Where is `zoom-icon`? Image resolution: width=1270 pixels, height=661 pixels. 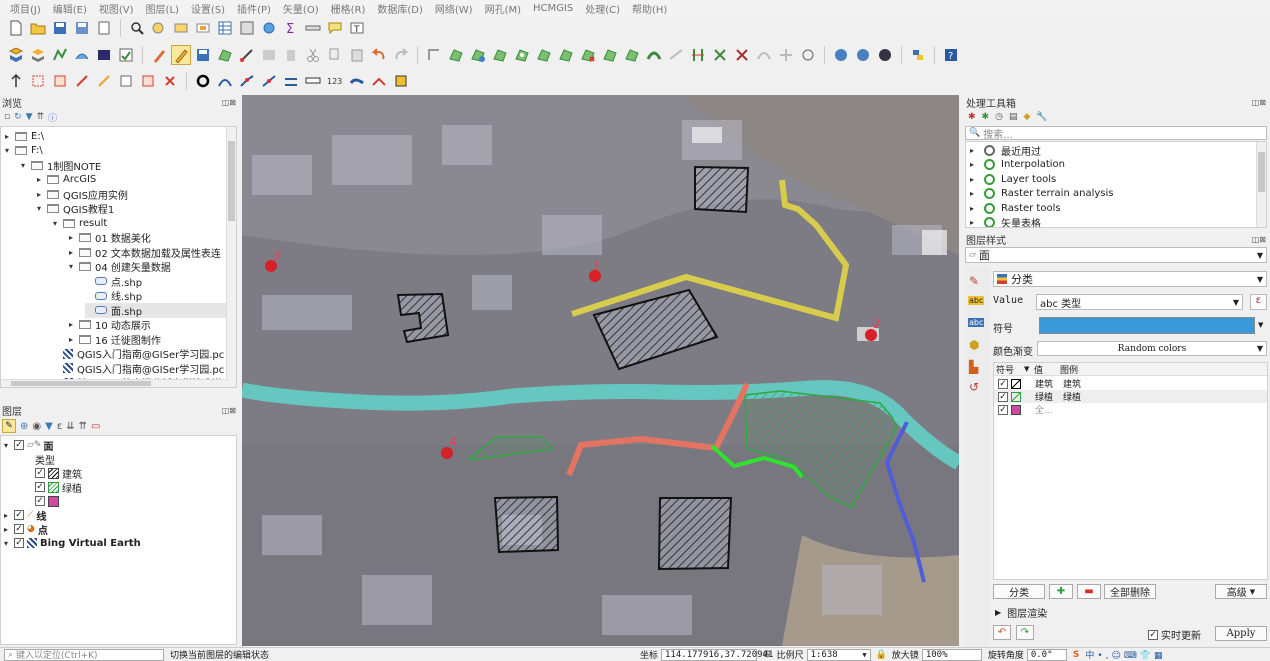 zoom-icon is located at coordinates (159, 28).